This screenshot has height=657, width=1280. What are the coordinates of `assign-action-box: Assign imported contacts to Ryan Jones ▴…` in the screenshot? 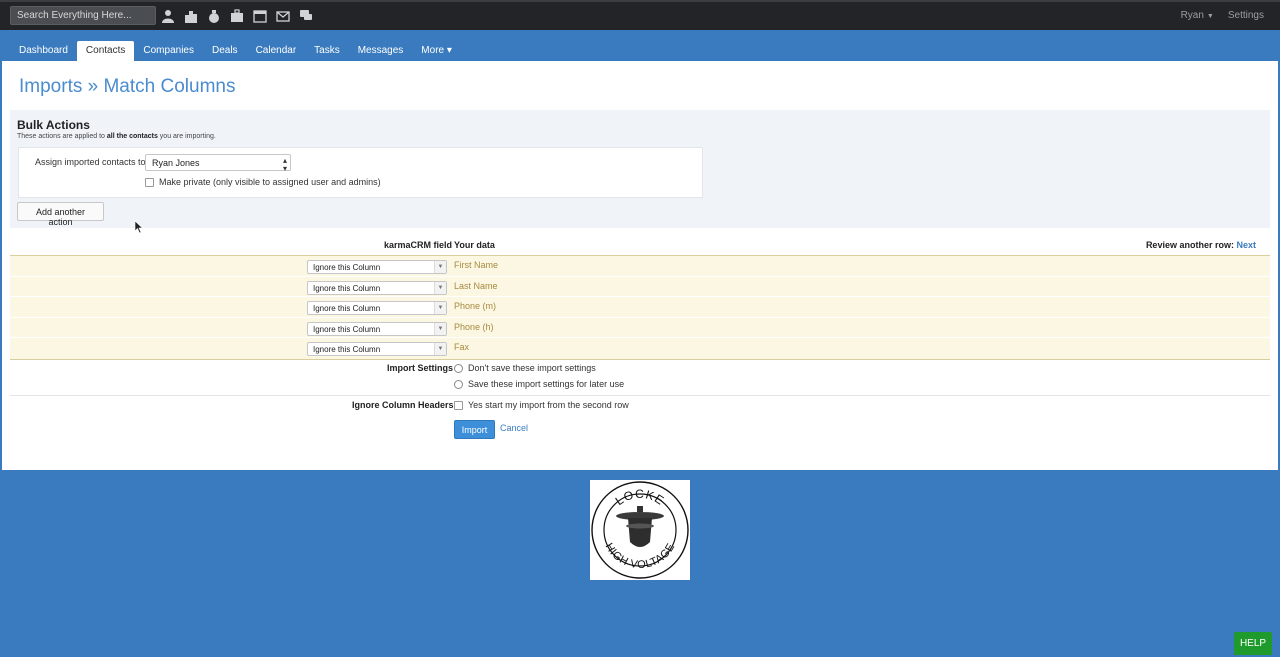 It's located at (360, 172).